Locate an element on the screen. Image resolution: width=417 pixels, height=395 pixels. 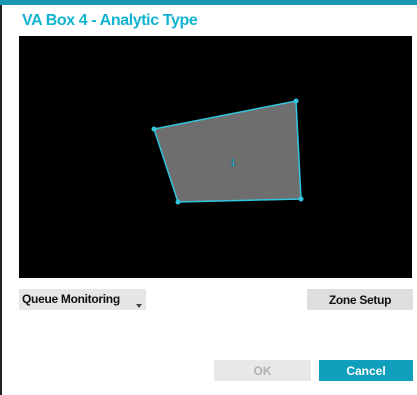
ok-button: OK is located at coordinates (262, 370).